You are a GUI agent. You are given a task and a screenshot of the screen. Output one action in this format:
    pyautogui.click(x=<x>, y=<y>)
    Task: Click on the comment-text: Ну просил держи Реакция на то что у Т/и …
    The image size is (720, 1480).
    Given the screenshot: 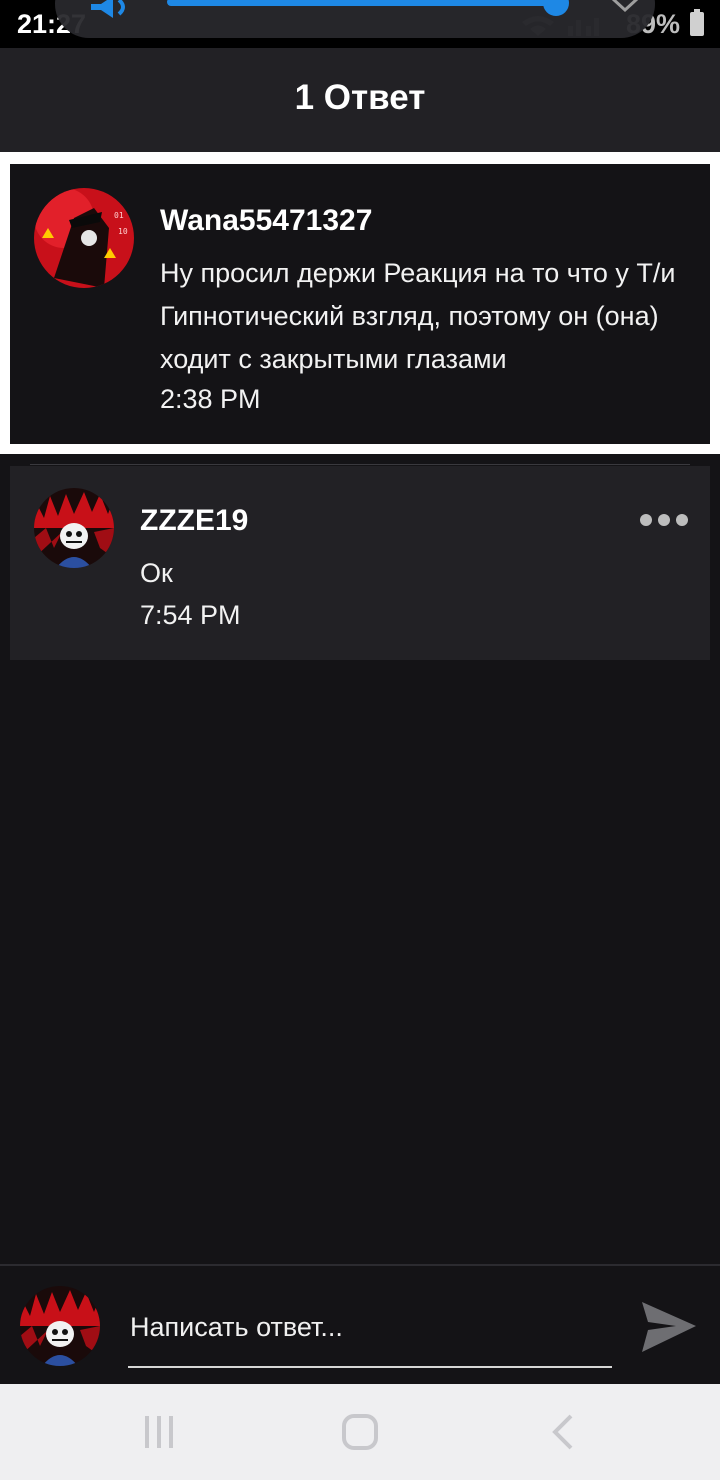 What is the action you would take?
    pyautogui.click(x=422, y=316)
    